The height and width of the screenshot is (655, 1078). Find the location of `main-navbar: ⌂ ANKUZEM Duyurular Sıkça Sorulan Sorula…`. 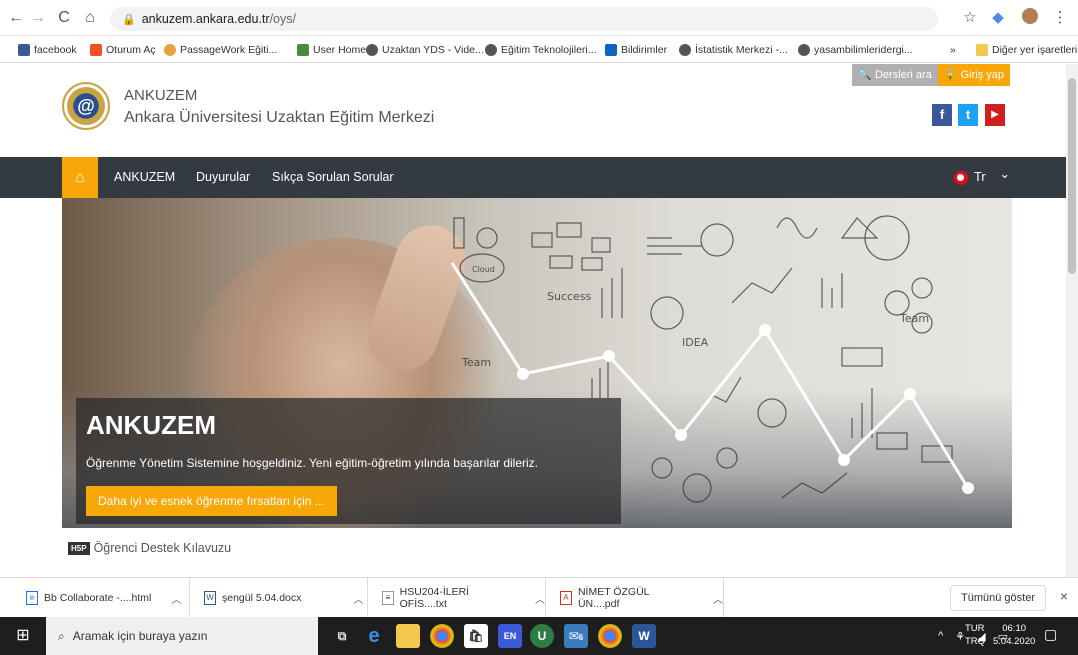

main-navbar: ⌂ ANKUZEM Duyurular Sıkça Sorulan Sorula… is located at coordinates (533, 177).